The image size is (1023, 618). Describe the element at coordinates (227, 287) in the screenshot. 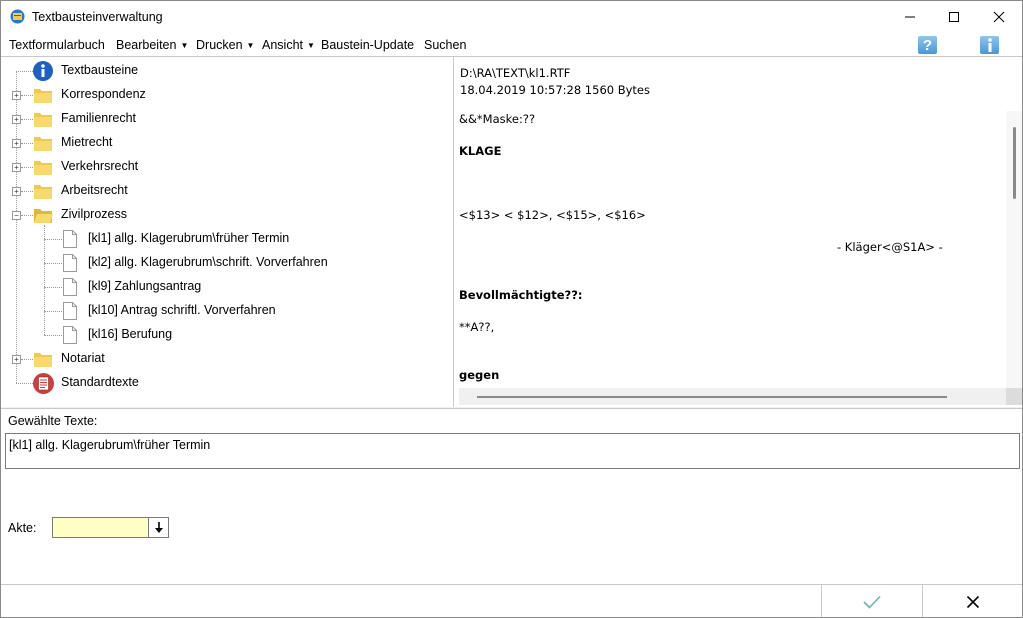

I see `tree-item-kl9: [kl9] Zahlungsantrag` at that location.